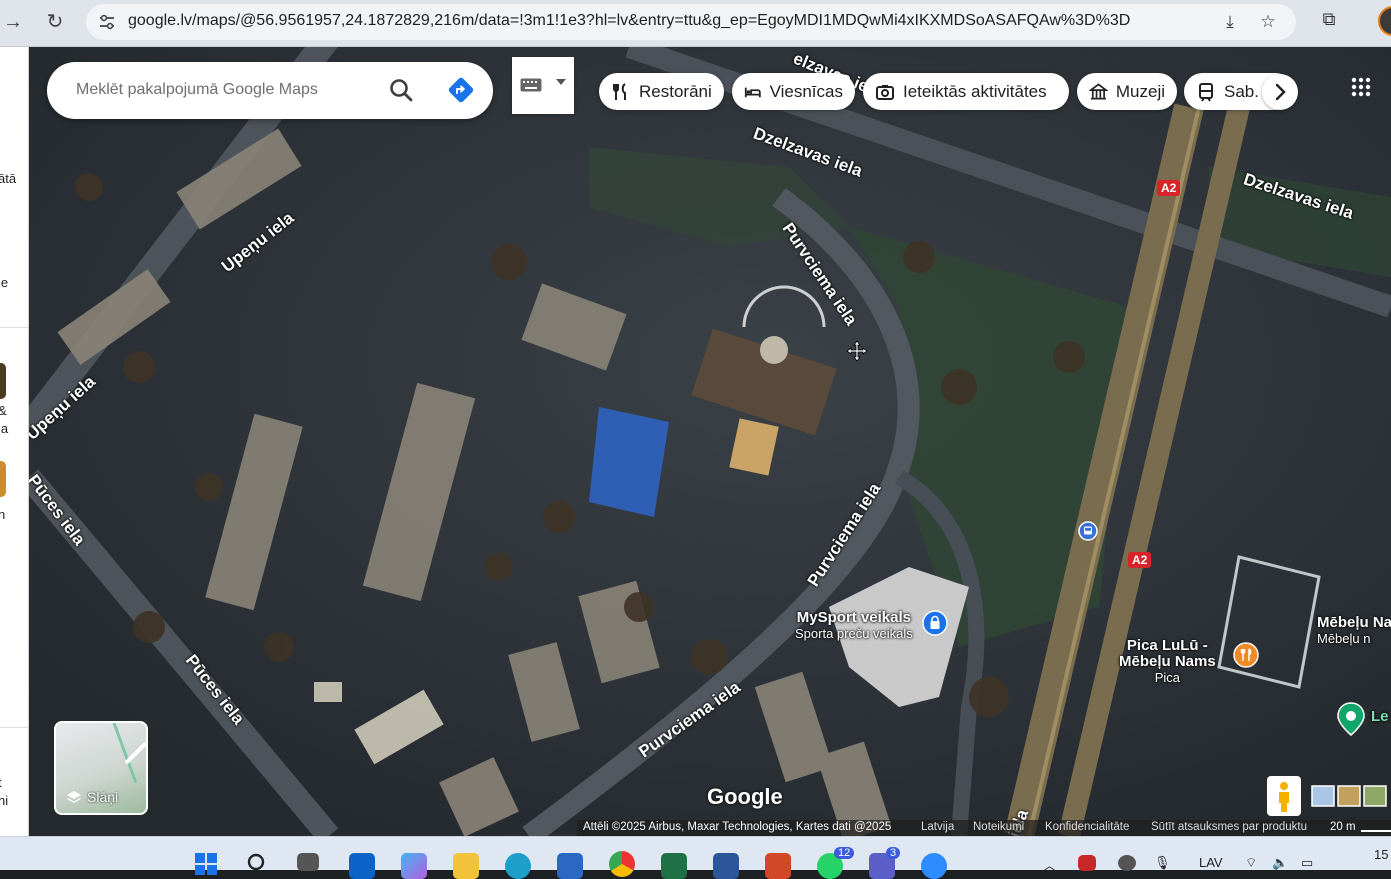  I want to click on search-box: Meklēt pakalpojumā Google Maps, so click(270, 90).